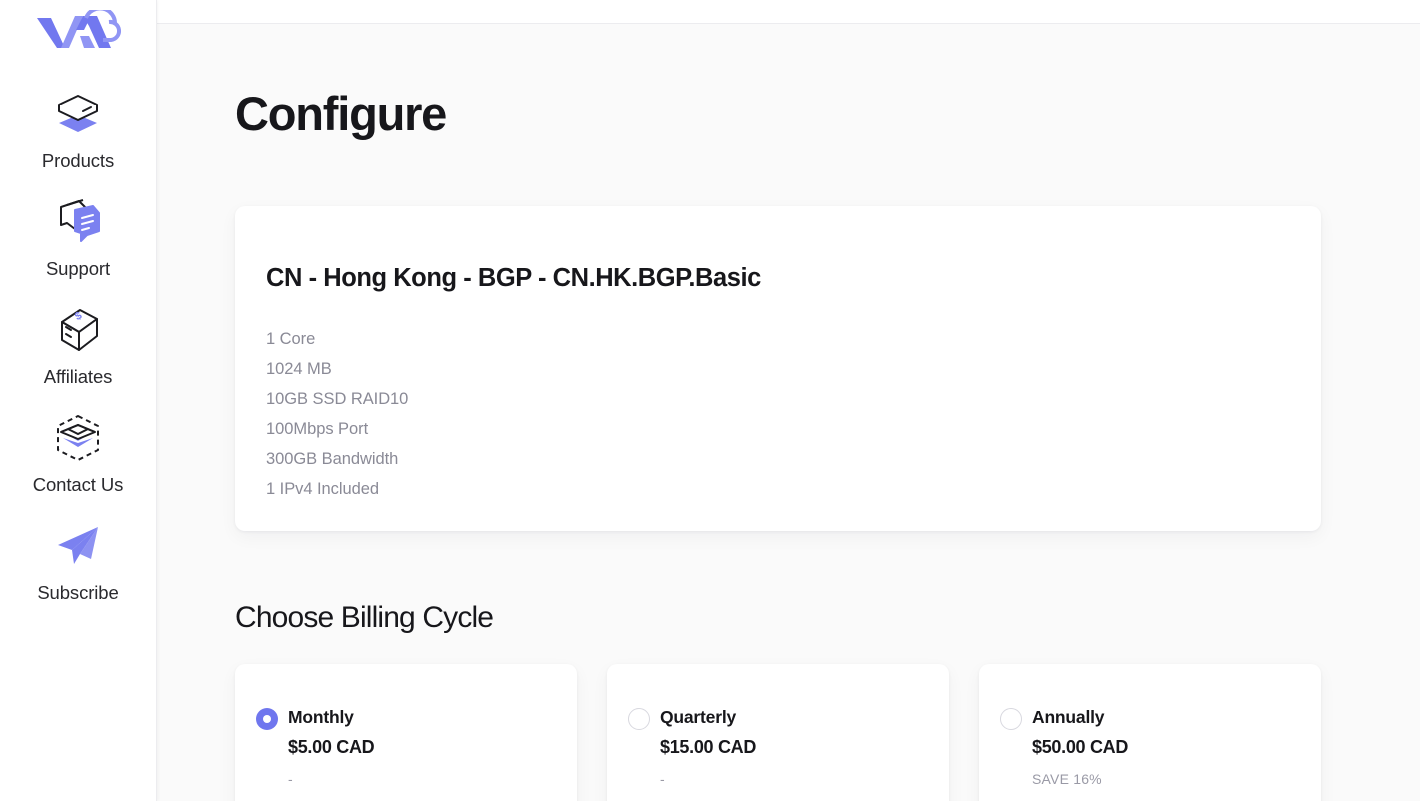  I want to click on cycle-name: Monthly, so click(321, 717).